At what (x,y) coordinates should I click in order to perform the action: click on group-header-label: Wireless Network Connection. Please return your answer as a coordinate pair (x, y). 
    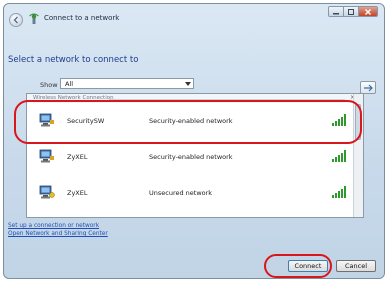
    Looking at the image, I should click on (73, 98).